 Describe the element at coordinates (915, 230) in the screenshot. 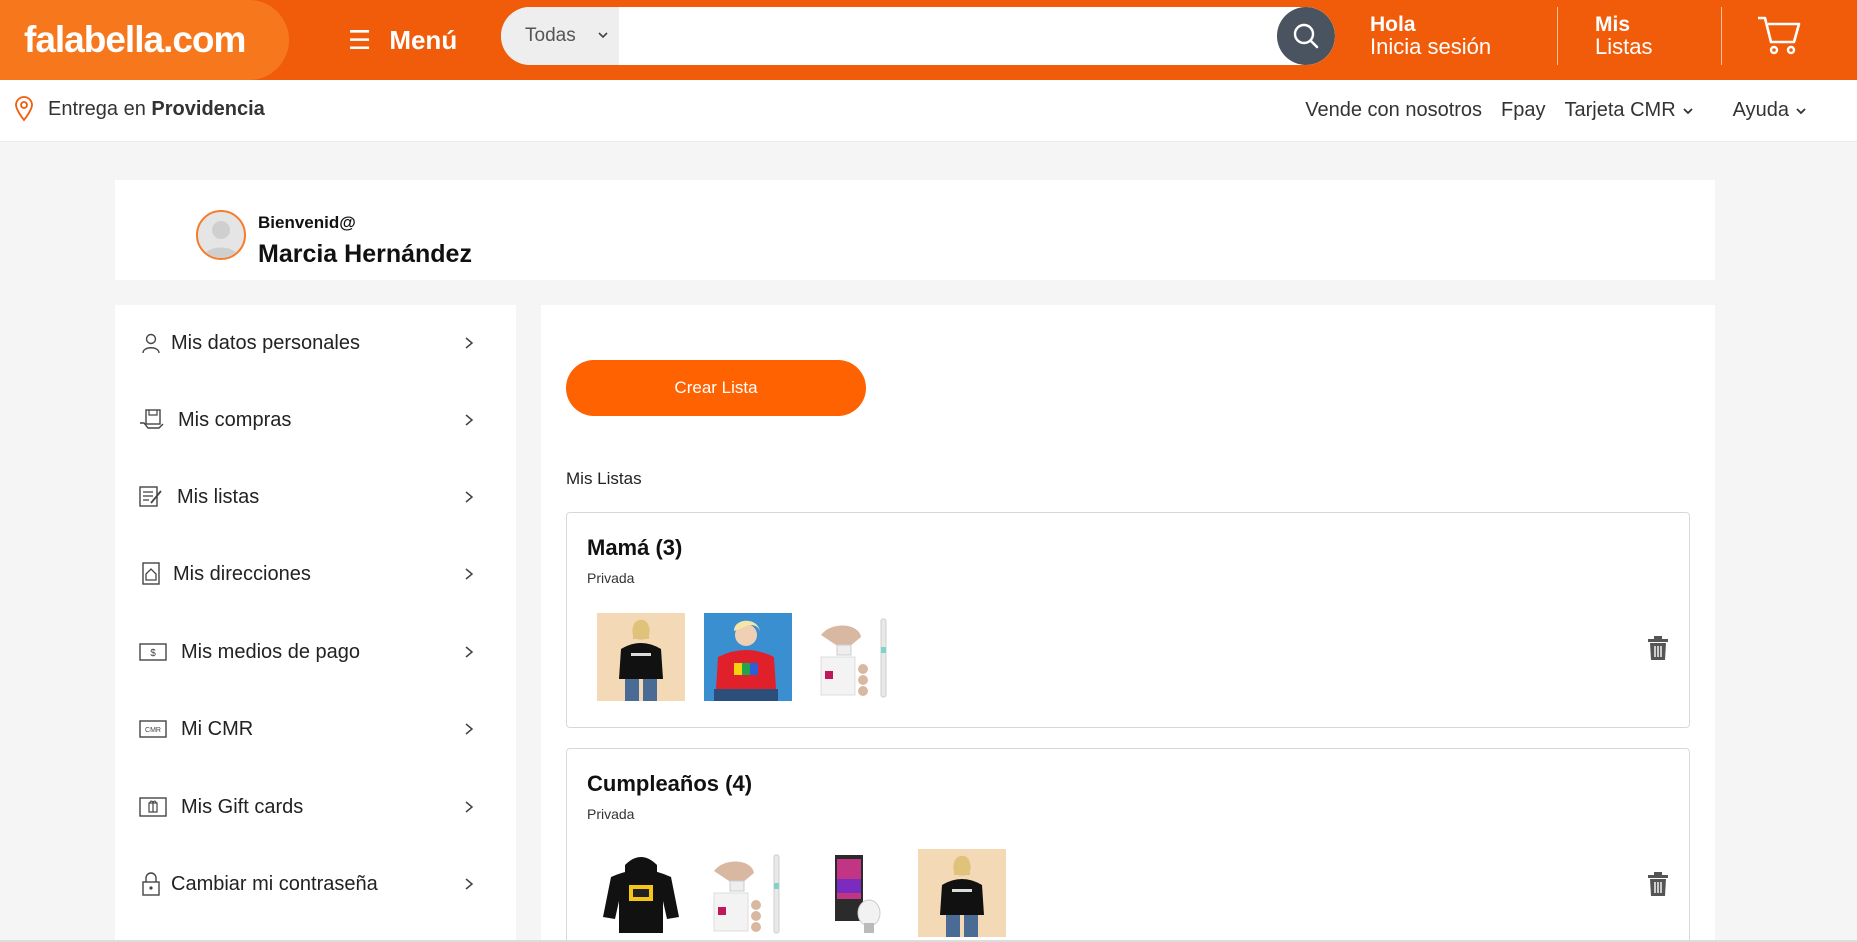

I see `welcome-card: Bienvenid@ Marcia Hernández` at that location.